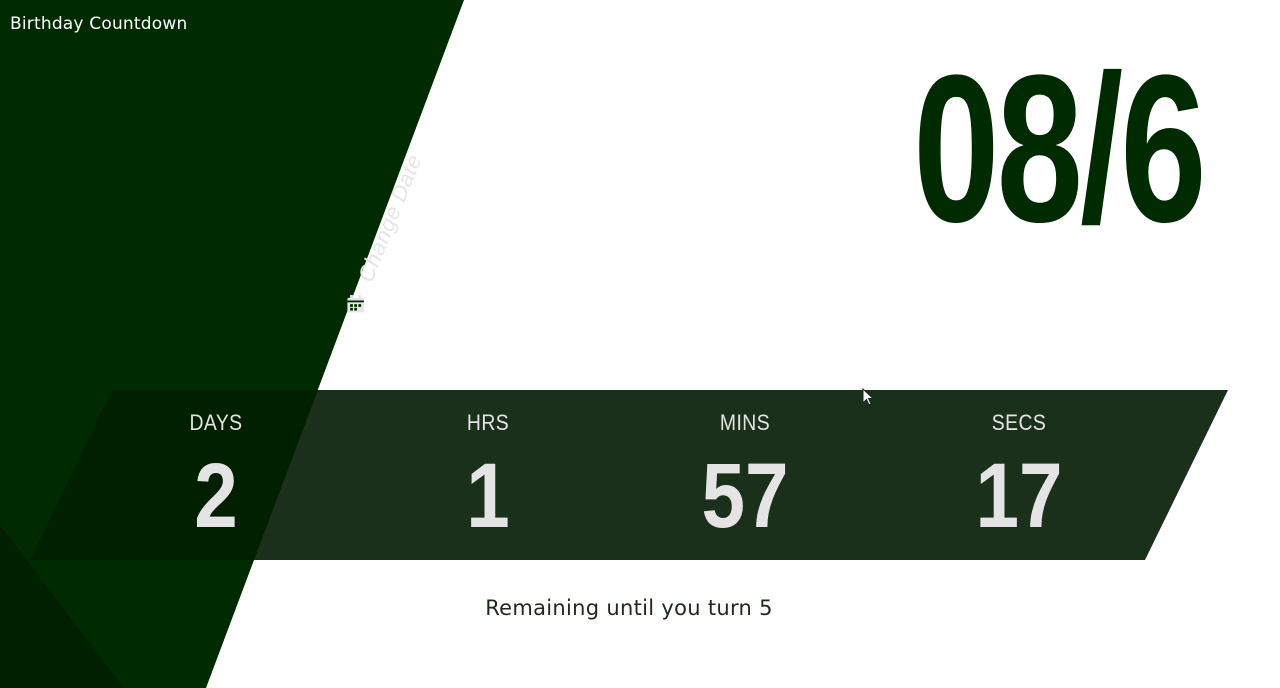  I want to click on days-unit: DAYS 2, so click(216, 466).